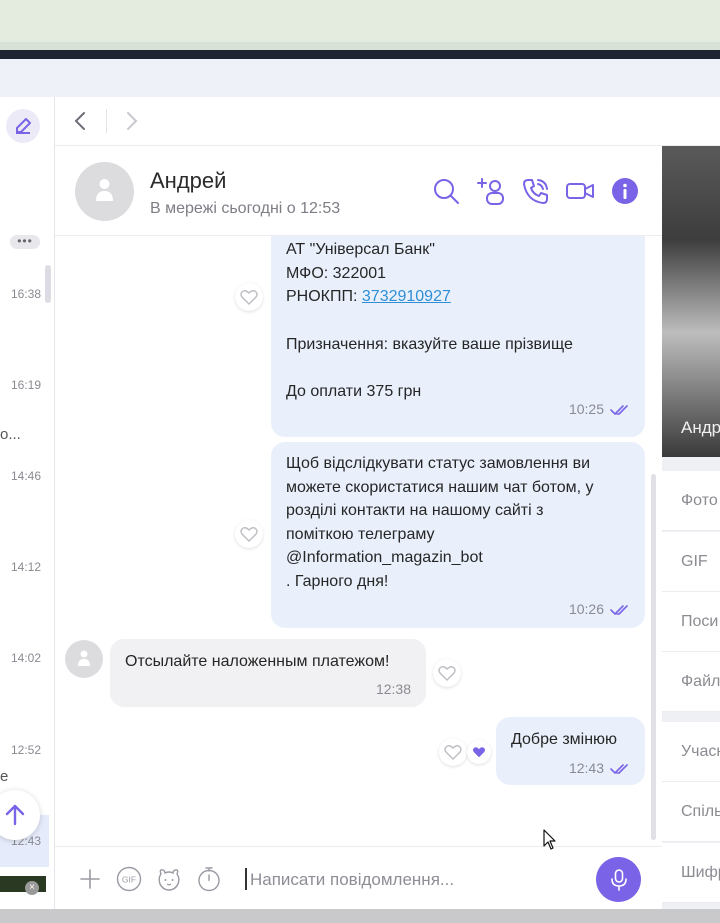  What do you see at coordinates (188, 181) in the screenshot?
I see `contact-name: Андрей` at bounding box center [188, 181].